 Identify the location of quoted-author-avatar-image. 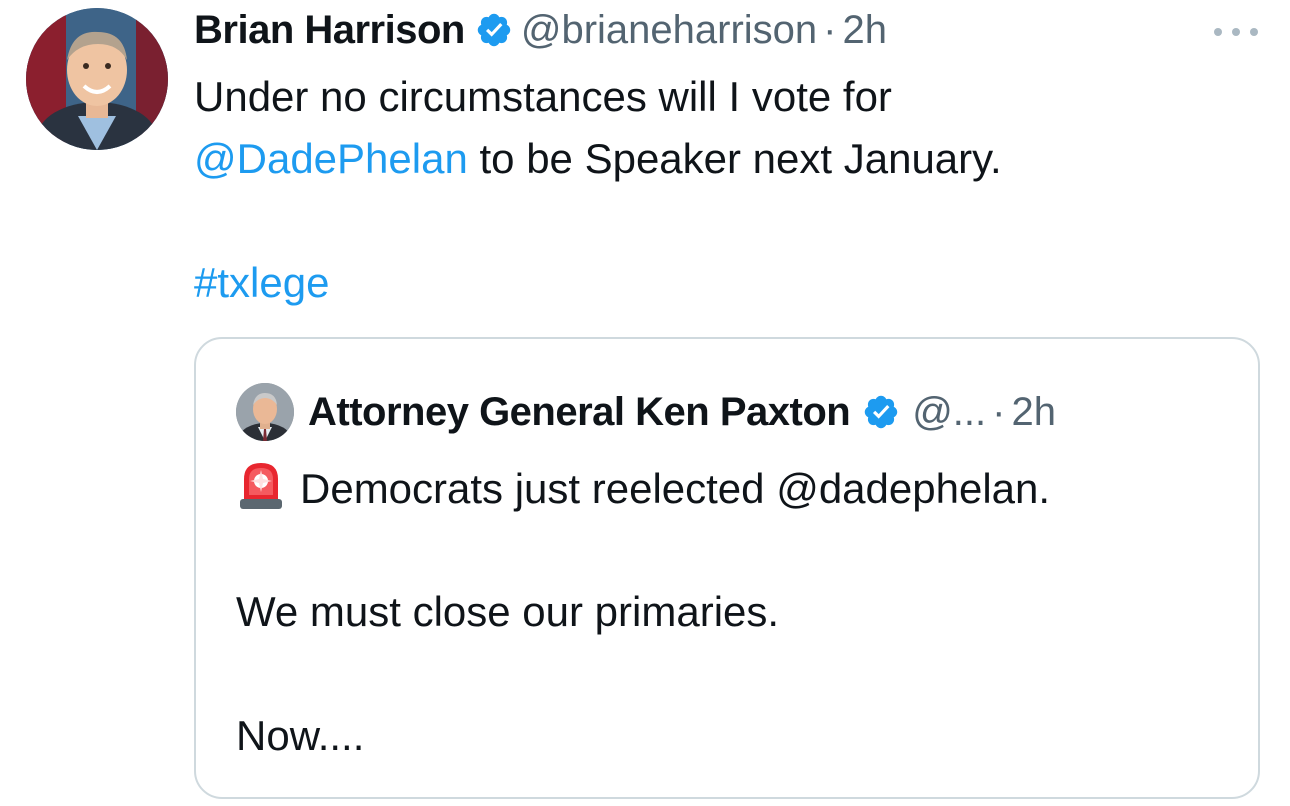
(265, 412).